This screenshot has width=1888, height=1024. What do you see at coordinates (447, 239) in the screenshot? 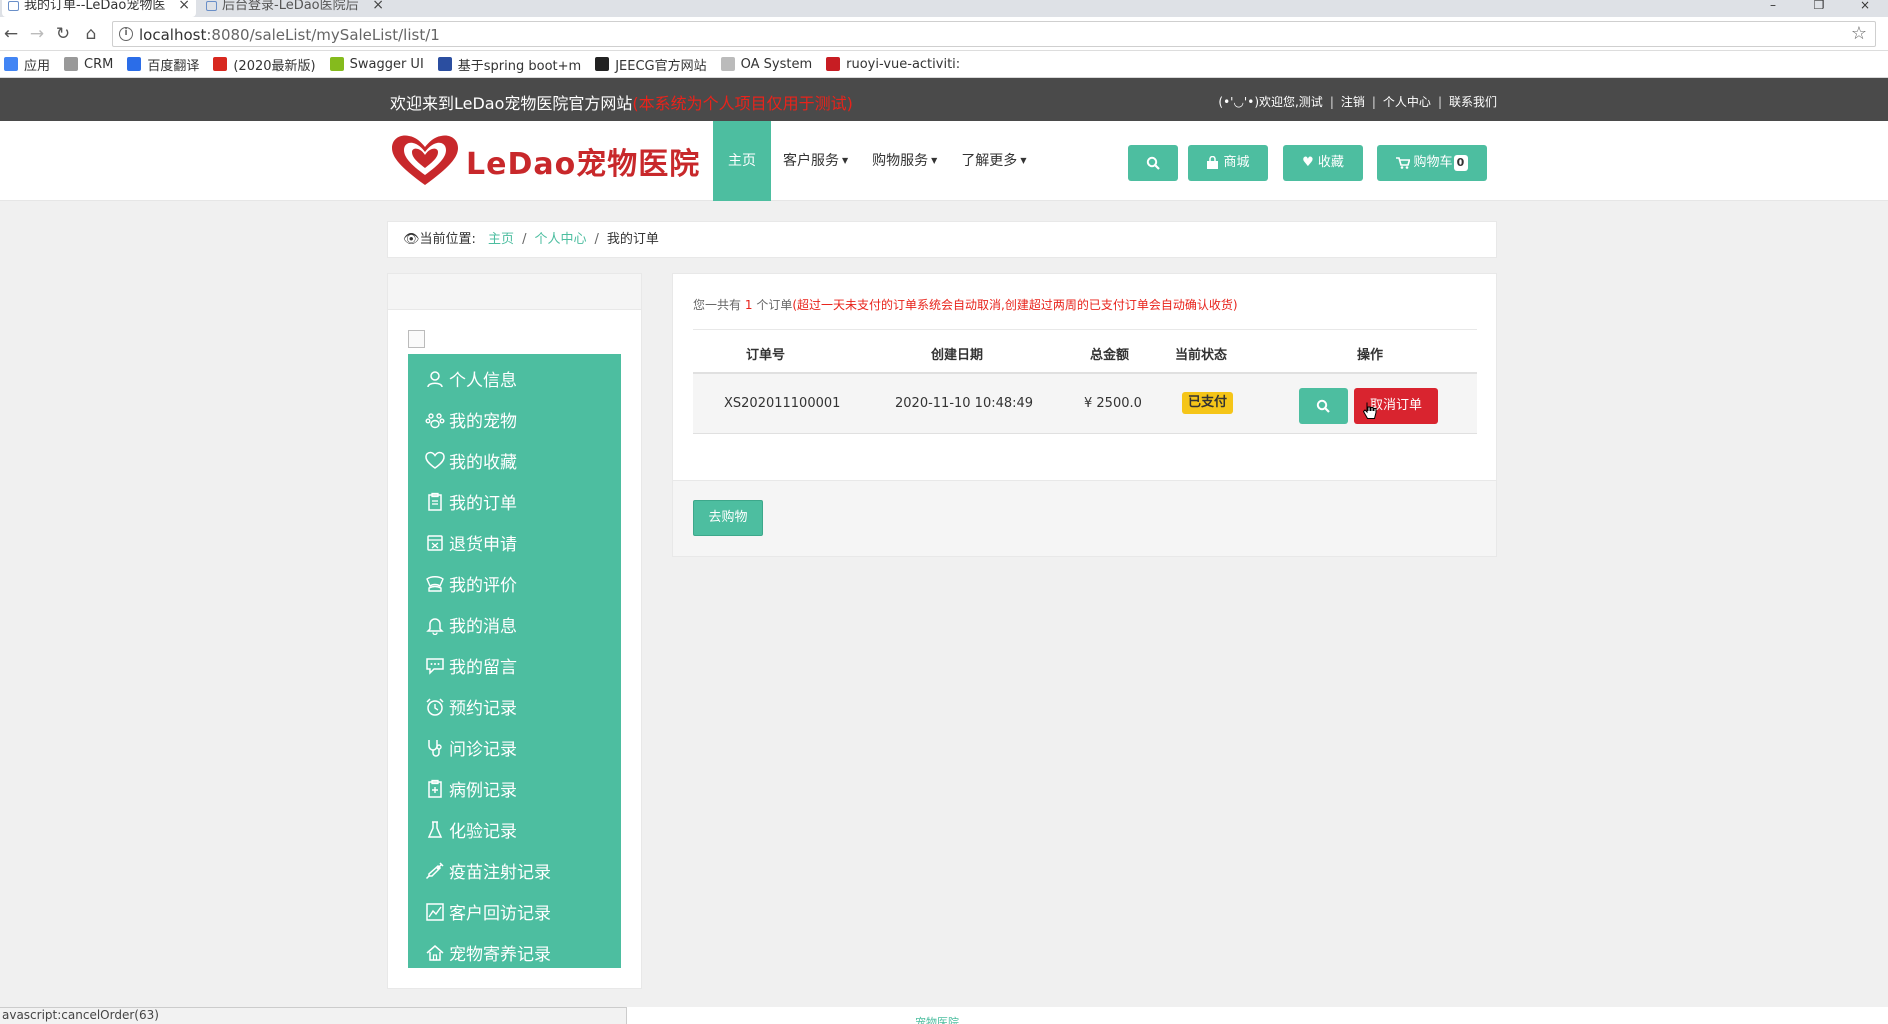
I see `breadcrumb-prefix: 当前位置:` at bounding box center [447, 239].